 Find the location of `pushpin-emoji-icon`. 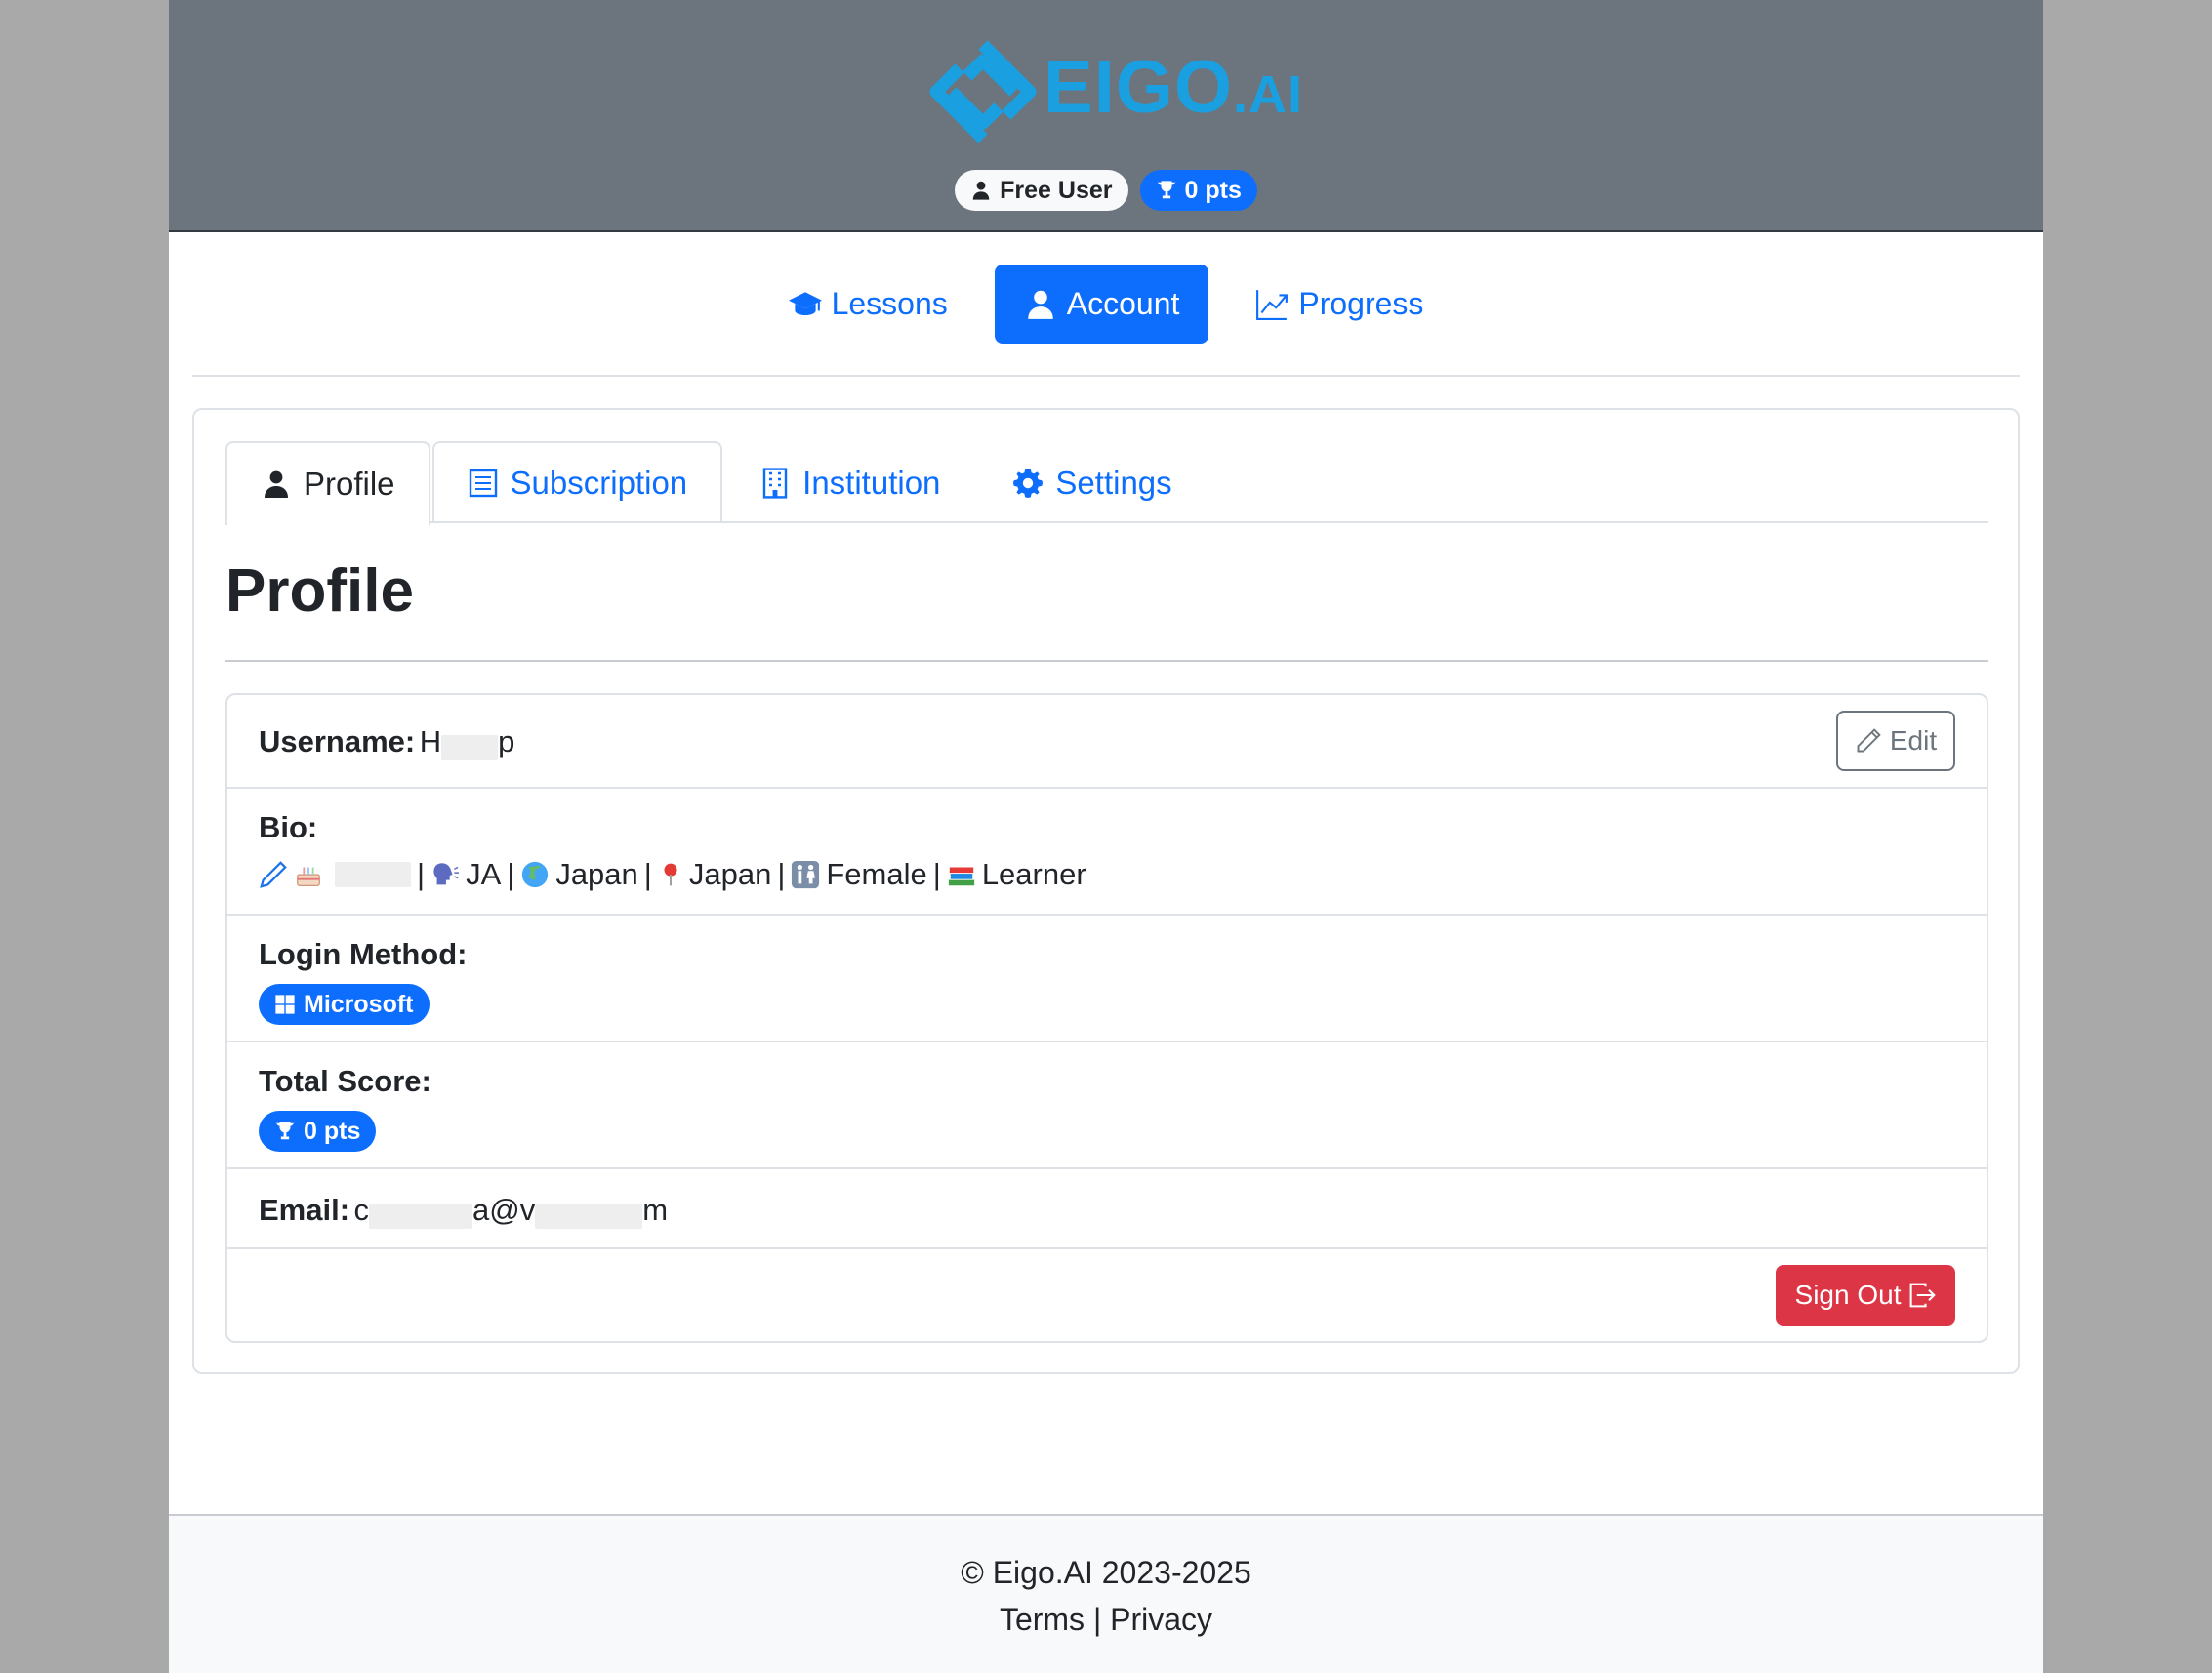

pushpin-emoji-icon is located at coordinates (670, 875).